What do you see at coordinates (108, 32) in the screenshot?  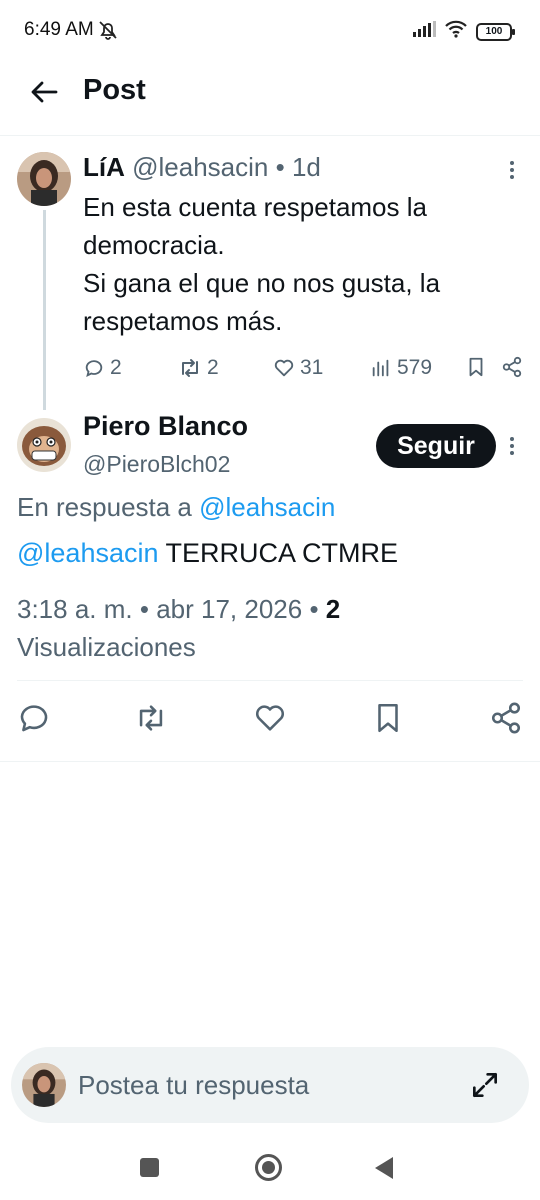 I see `alarm-muted-icon` at bounding box center [108, 32].